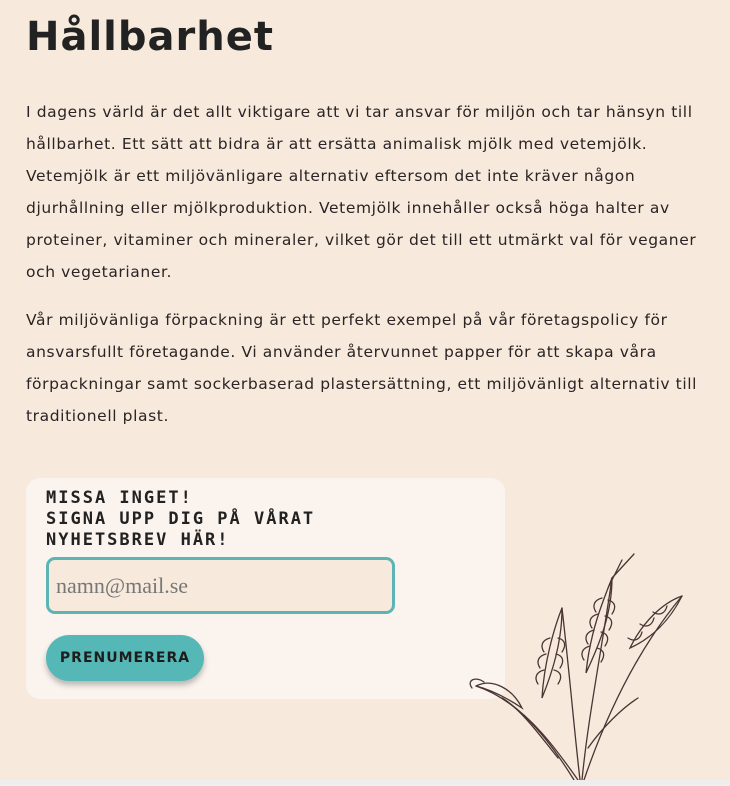 Image resolution: width=730 pixels, height=786 pixels. What do you see at coordinates (365, 783) in the screenshot?
I see `footer-strip` at bounding box center [365, 783].